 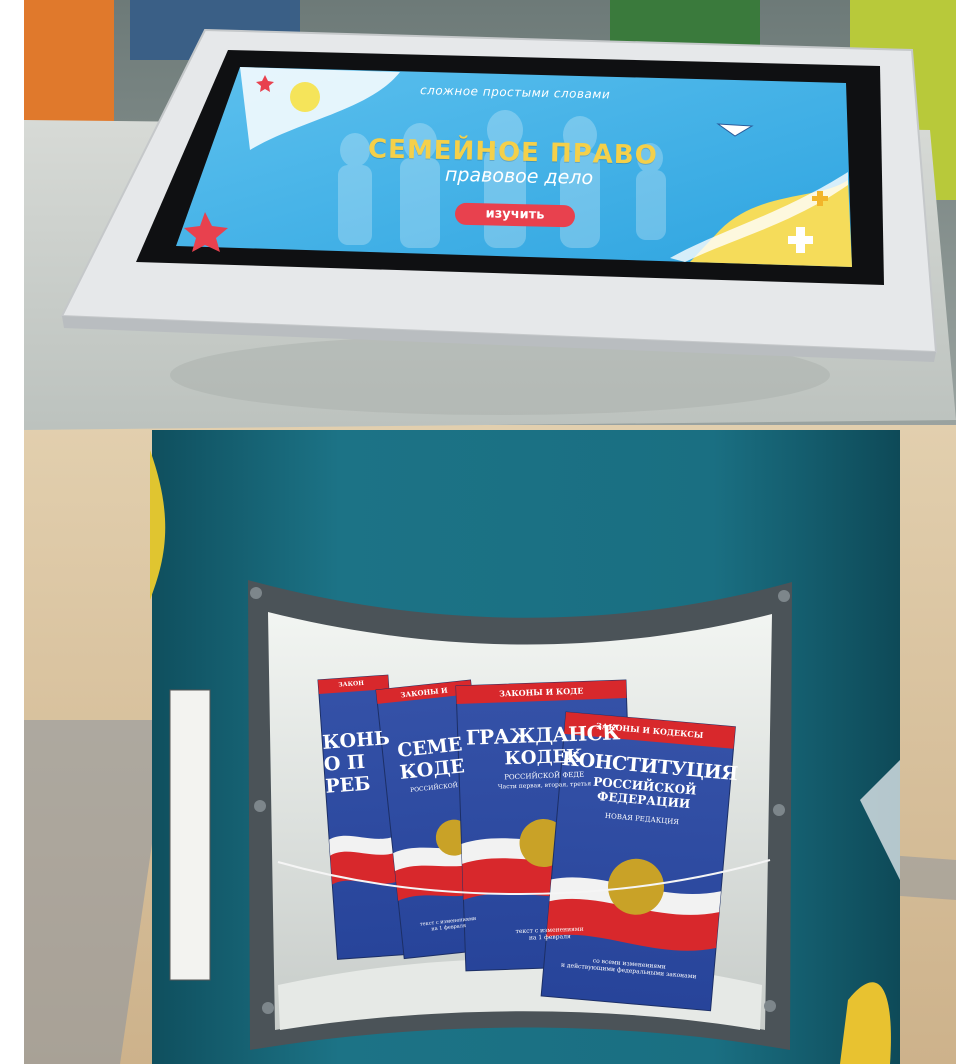 I want to click on screen-subtitle: правовое дело, so click(x=519, y=176).